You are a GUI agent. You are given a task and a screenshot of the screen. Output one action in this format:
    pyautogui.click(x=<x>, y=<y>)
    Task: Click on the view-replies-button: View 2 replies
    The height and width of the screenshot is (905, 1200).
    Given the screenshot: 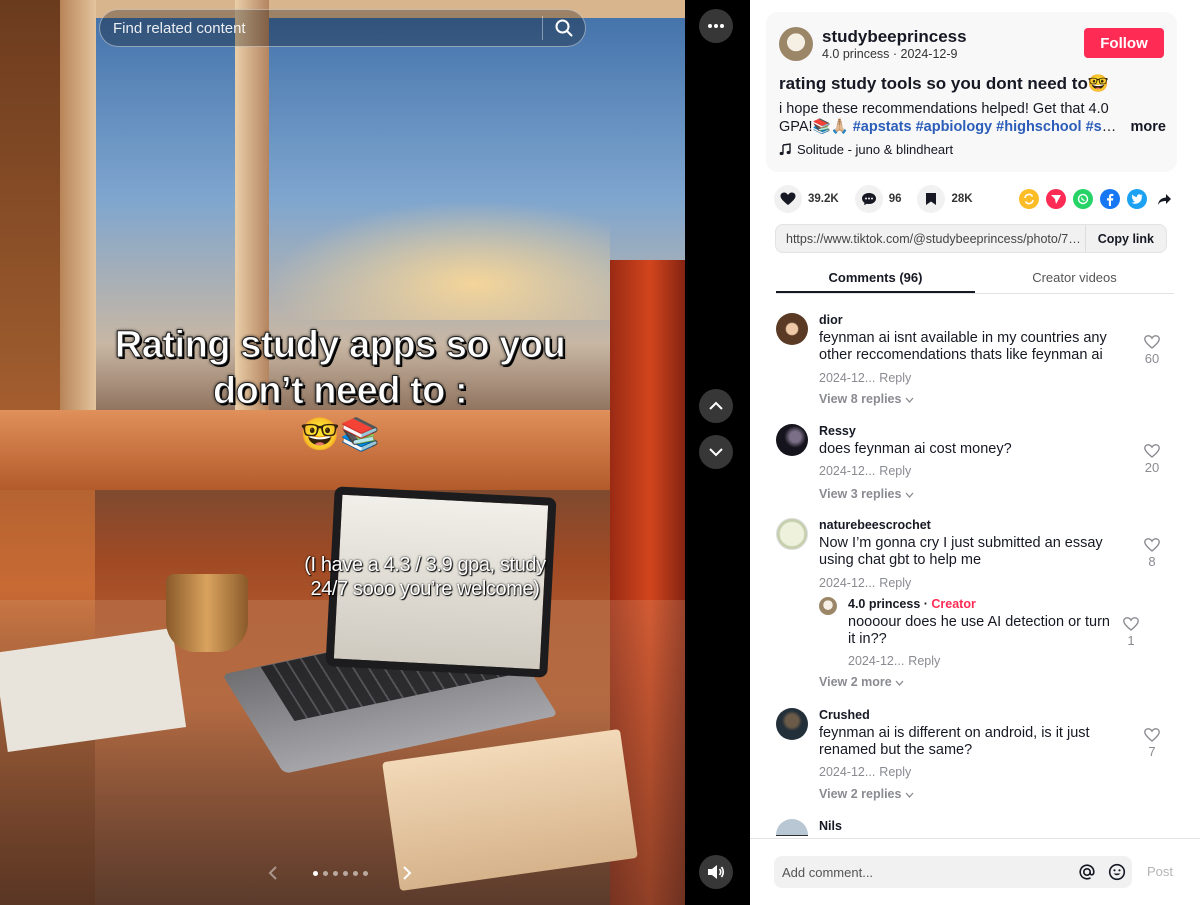 What is the action you would take?
    pyautogui.click(x=866, y=794)
    